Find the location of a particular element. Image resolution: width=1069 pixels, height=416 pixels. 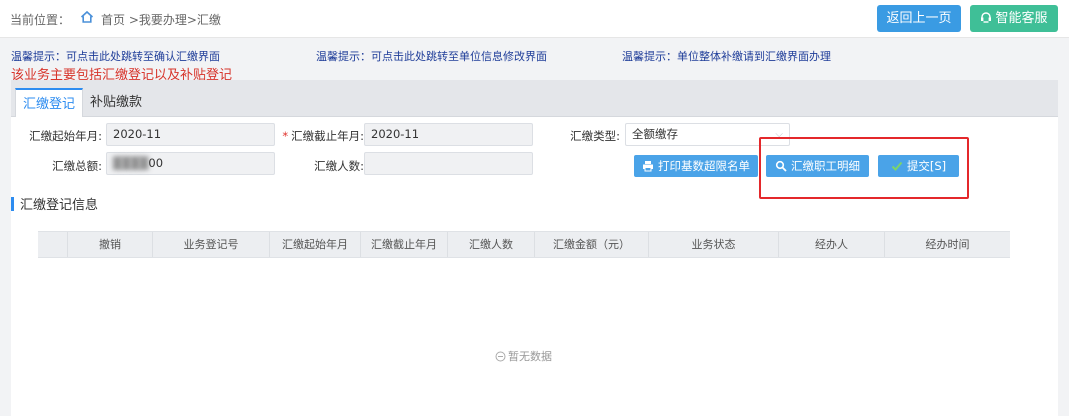

start-month-label: 汇缴起始年月: is located at coordinates (65, 136).